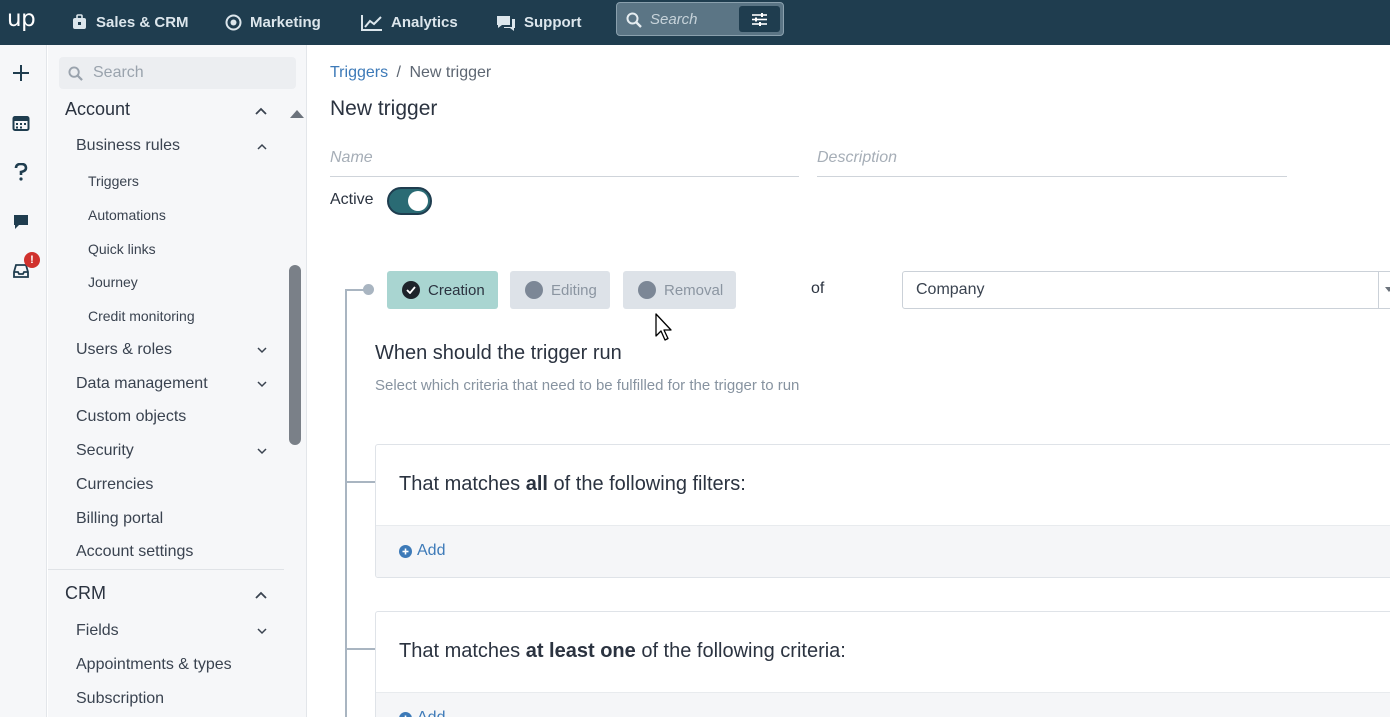 The width and height of the screenshot is (1390, 717). What do you see at coordinates (360, 649) in the screenshot?
I see `tree-connector-filter-any` at bounding box center [360, 649].